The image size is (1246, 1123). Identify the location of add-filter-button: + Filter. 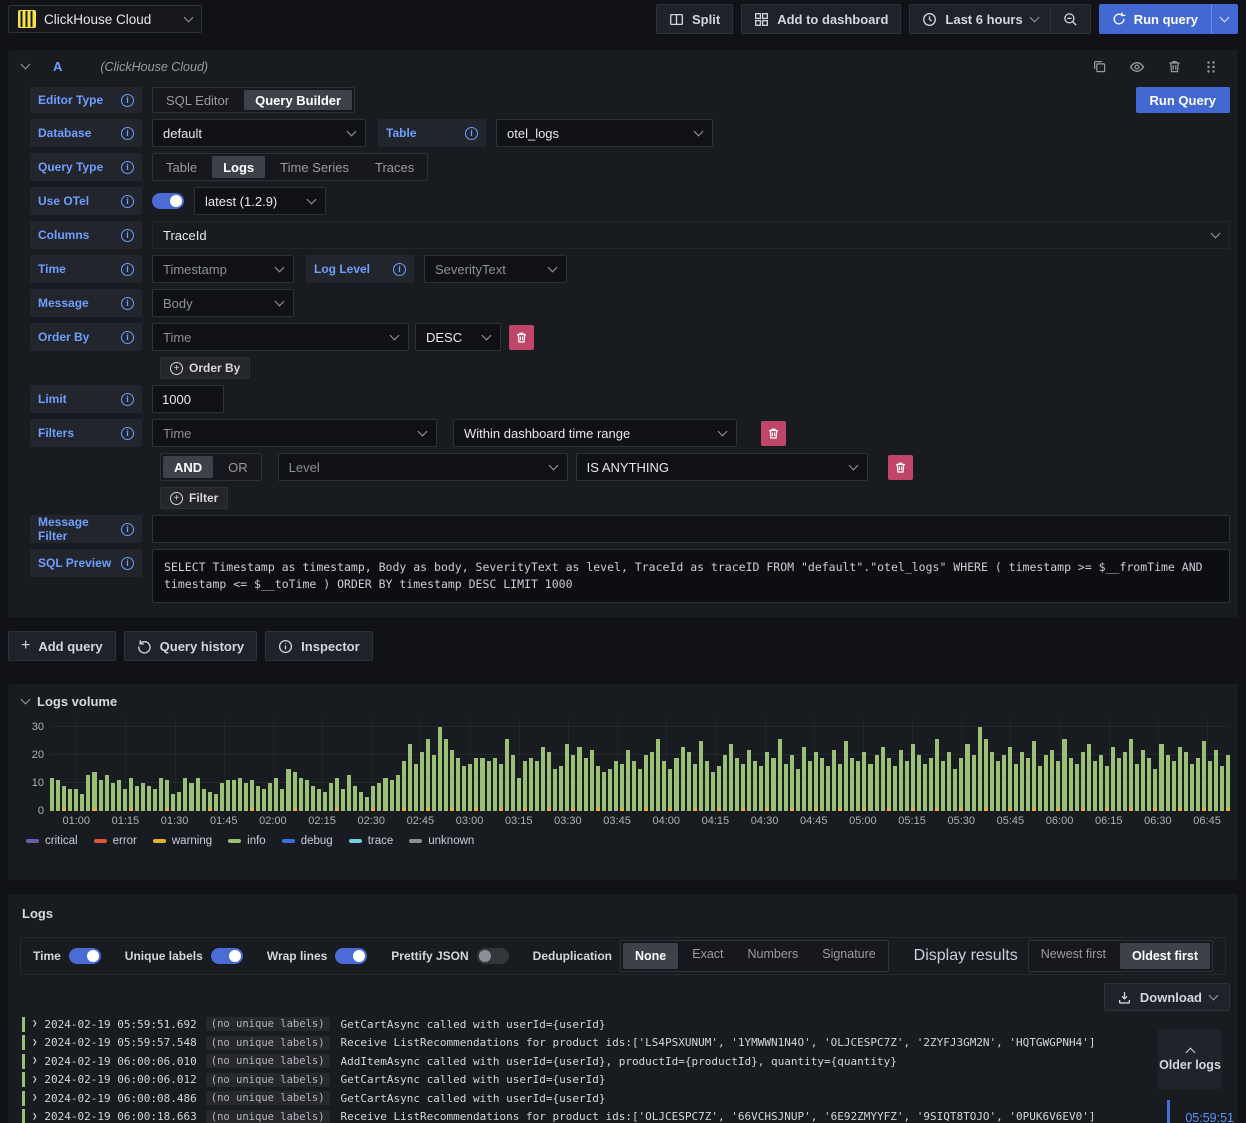
(194, 498).